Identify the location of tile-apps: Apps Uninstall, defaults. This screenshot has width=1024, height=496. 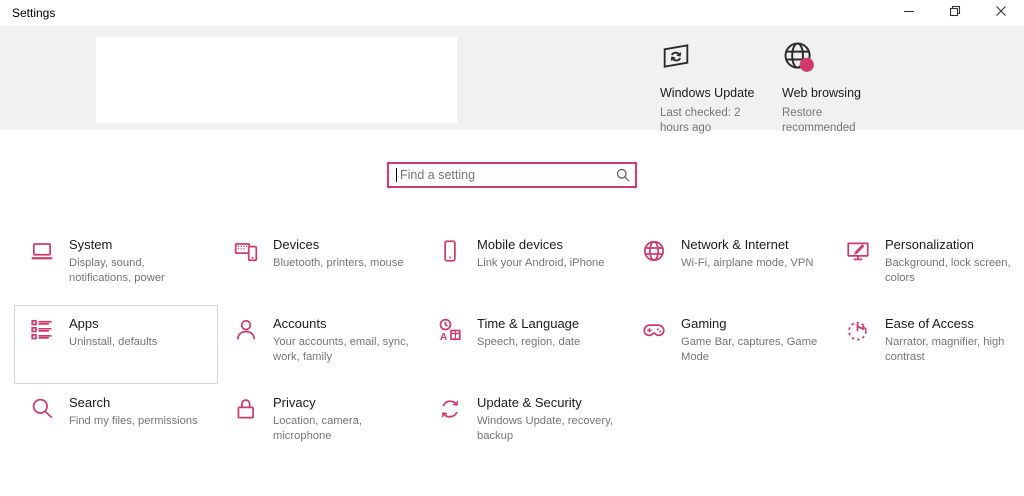
(116, 344).